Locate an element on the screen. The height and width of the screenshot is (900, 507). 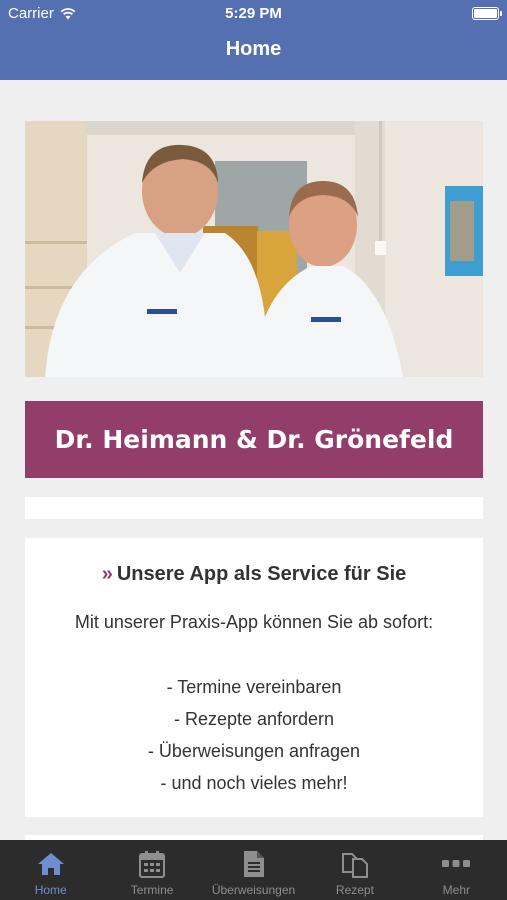
status-bar: Carrier 5:29 PM is located at coordinates (253, 14).